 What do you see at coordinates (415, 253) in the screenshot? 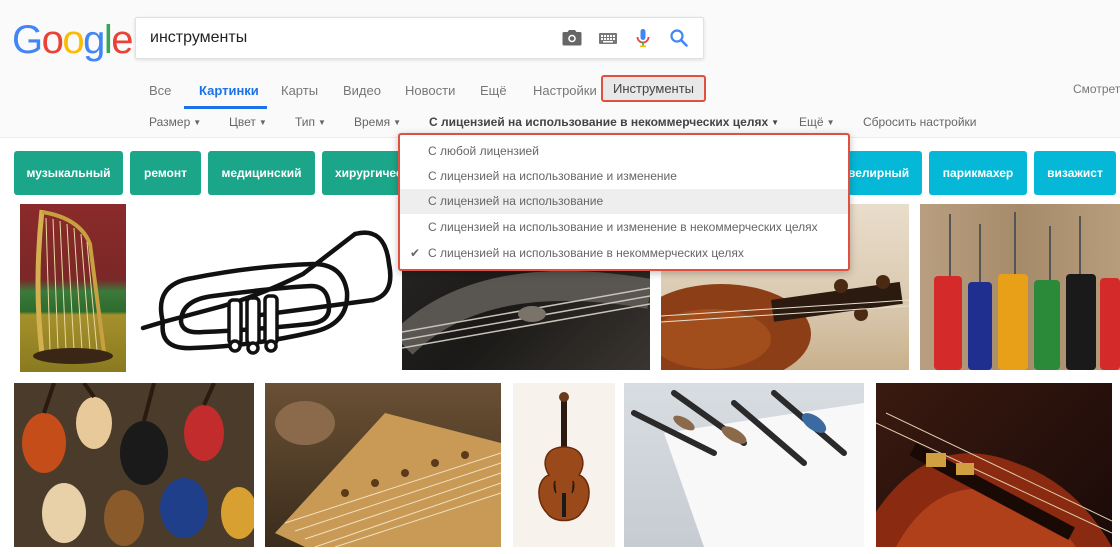
I see `checkmark-icon: ✔` at bounding box center [415, 253].